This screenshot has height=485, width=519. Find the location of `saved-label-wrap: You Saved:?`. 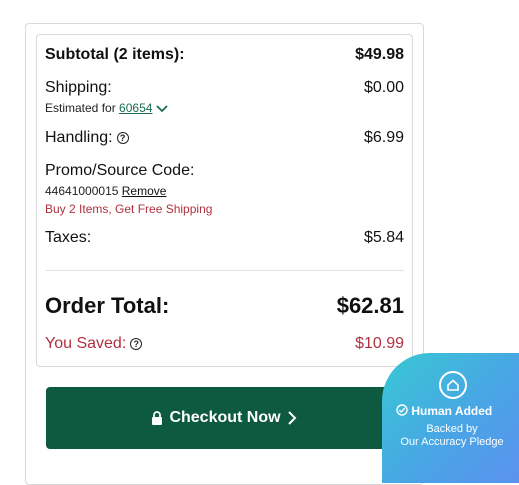

saved-label-wrap: You Saved:? is located at coordinates (94, 344).